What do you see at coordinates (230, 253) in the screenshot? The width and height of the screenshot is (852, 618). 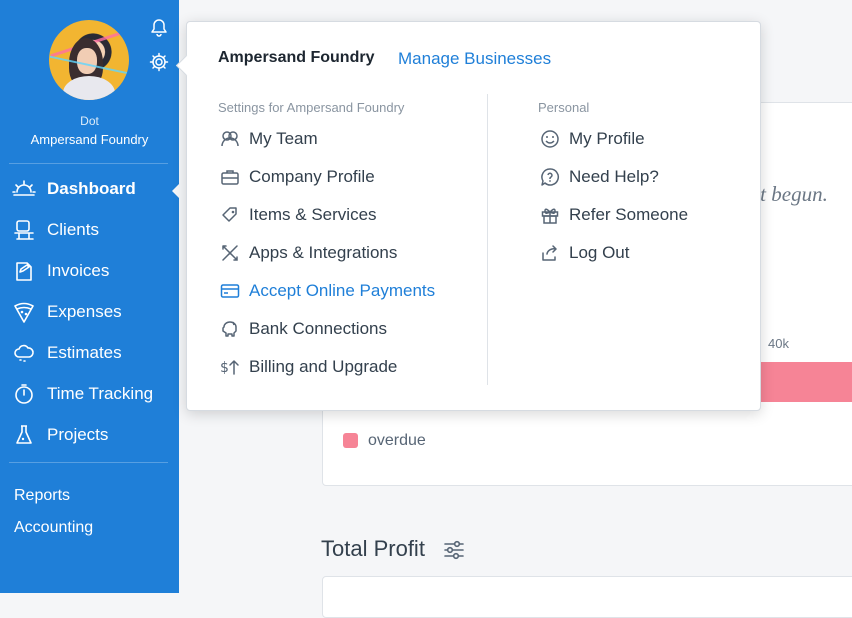 I see `tools-icon` at bounding box center [230, 253].